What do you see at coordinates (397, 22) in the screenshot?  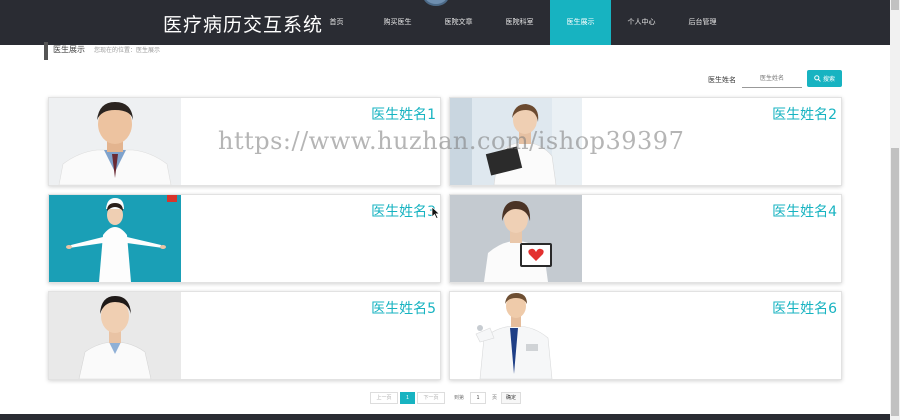 I see `nav-buy-doctor: 购买医生` at bounding box center [397, 22].